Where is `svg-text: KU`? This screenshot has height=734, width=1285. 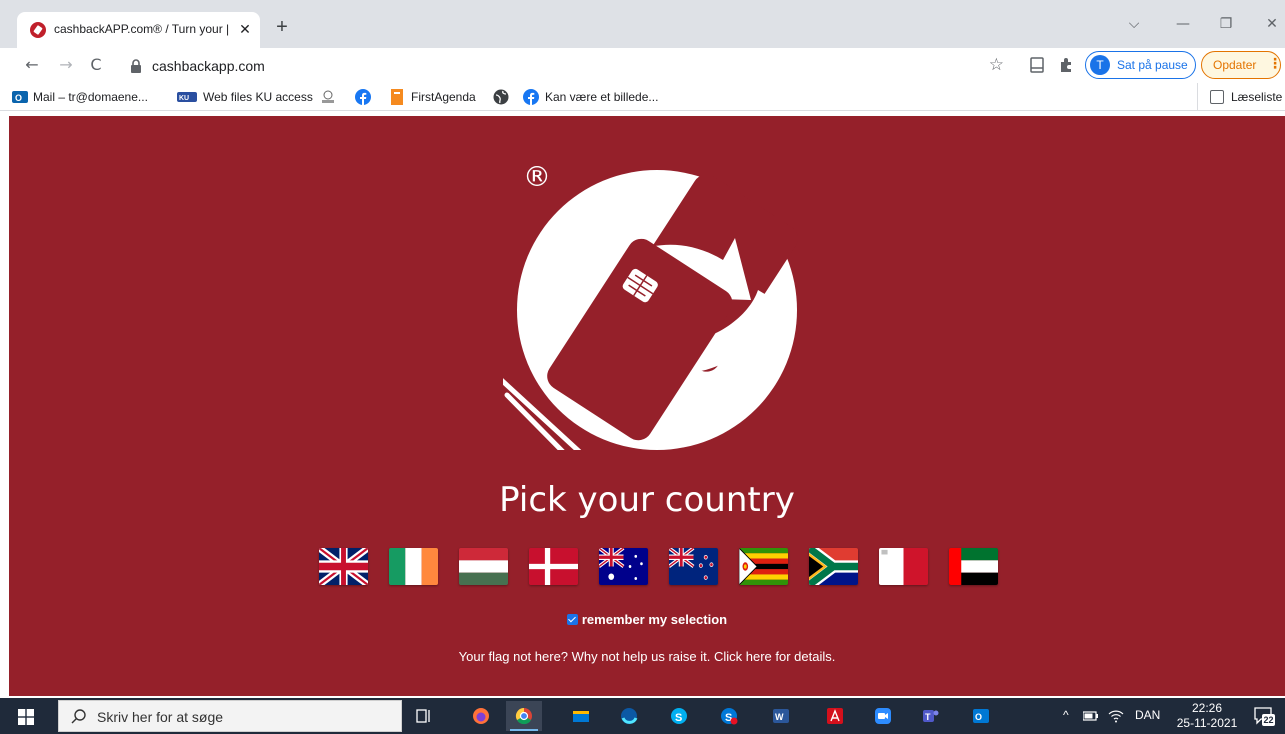
svg-text: KU is located at coordinates (184, 98).